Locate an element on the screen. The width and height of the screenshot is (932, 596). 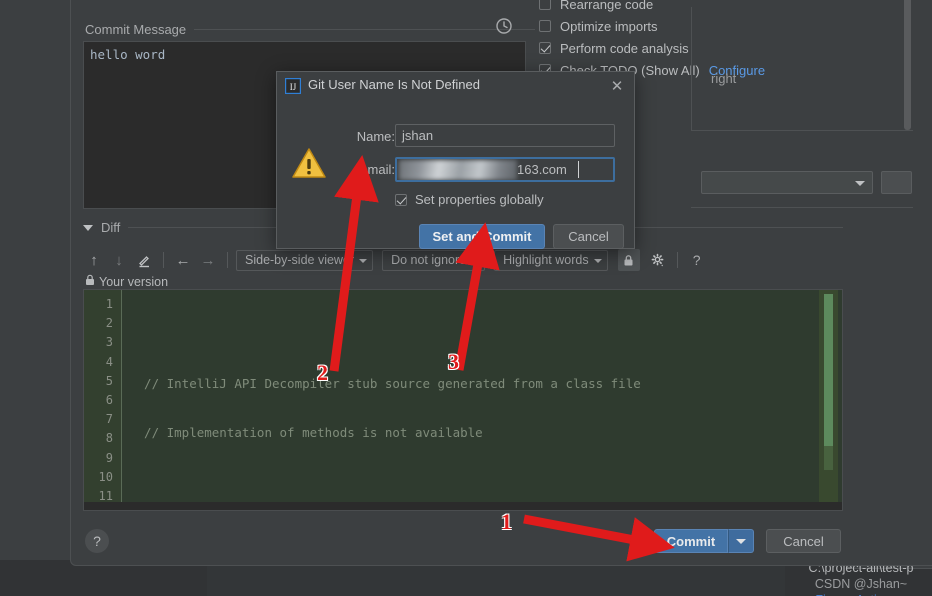
highlight-mode-combobox: Highlight words is located at coordinates (551, 260).